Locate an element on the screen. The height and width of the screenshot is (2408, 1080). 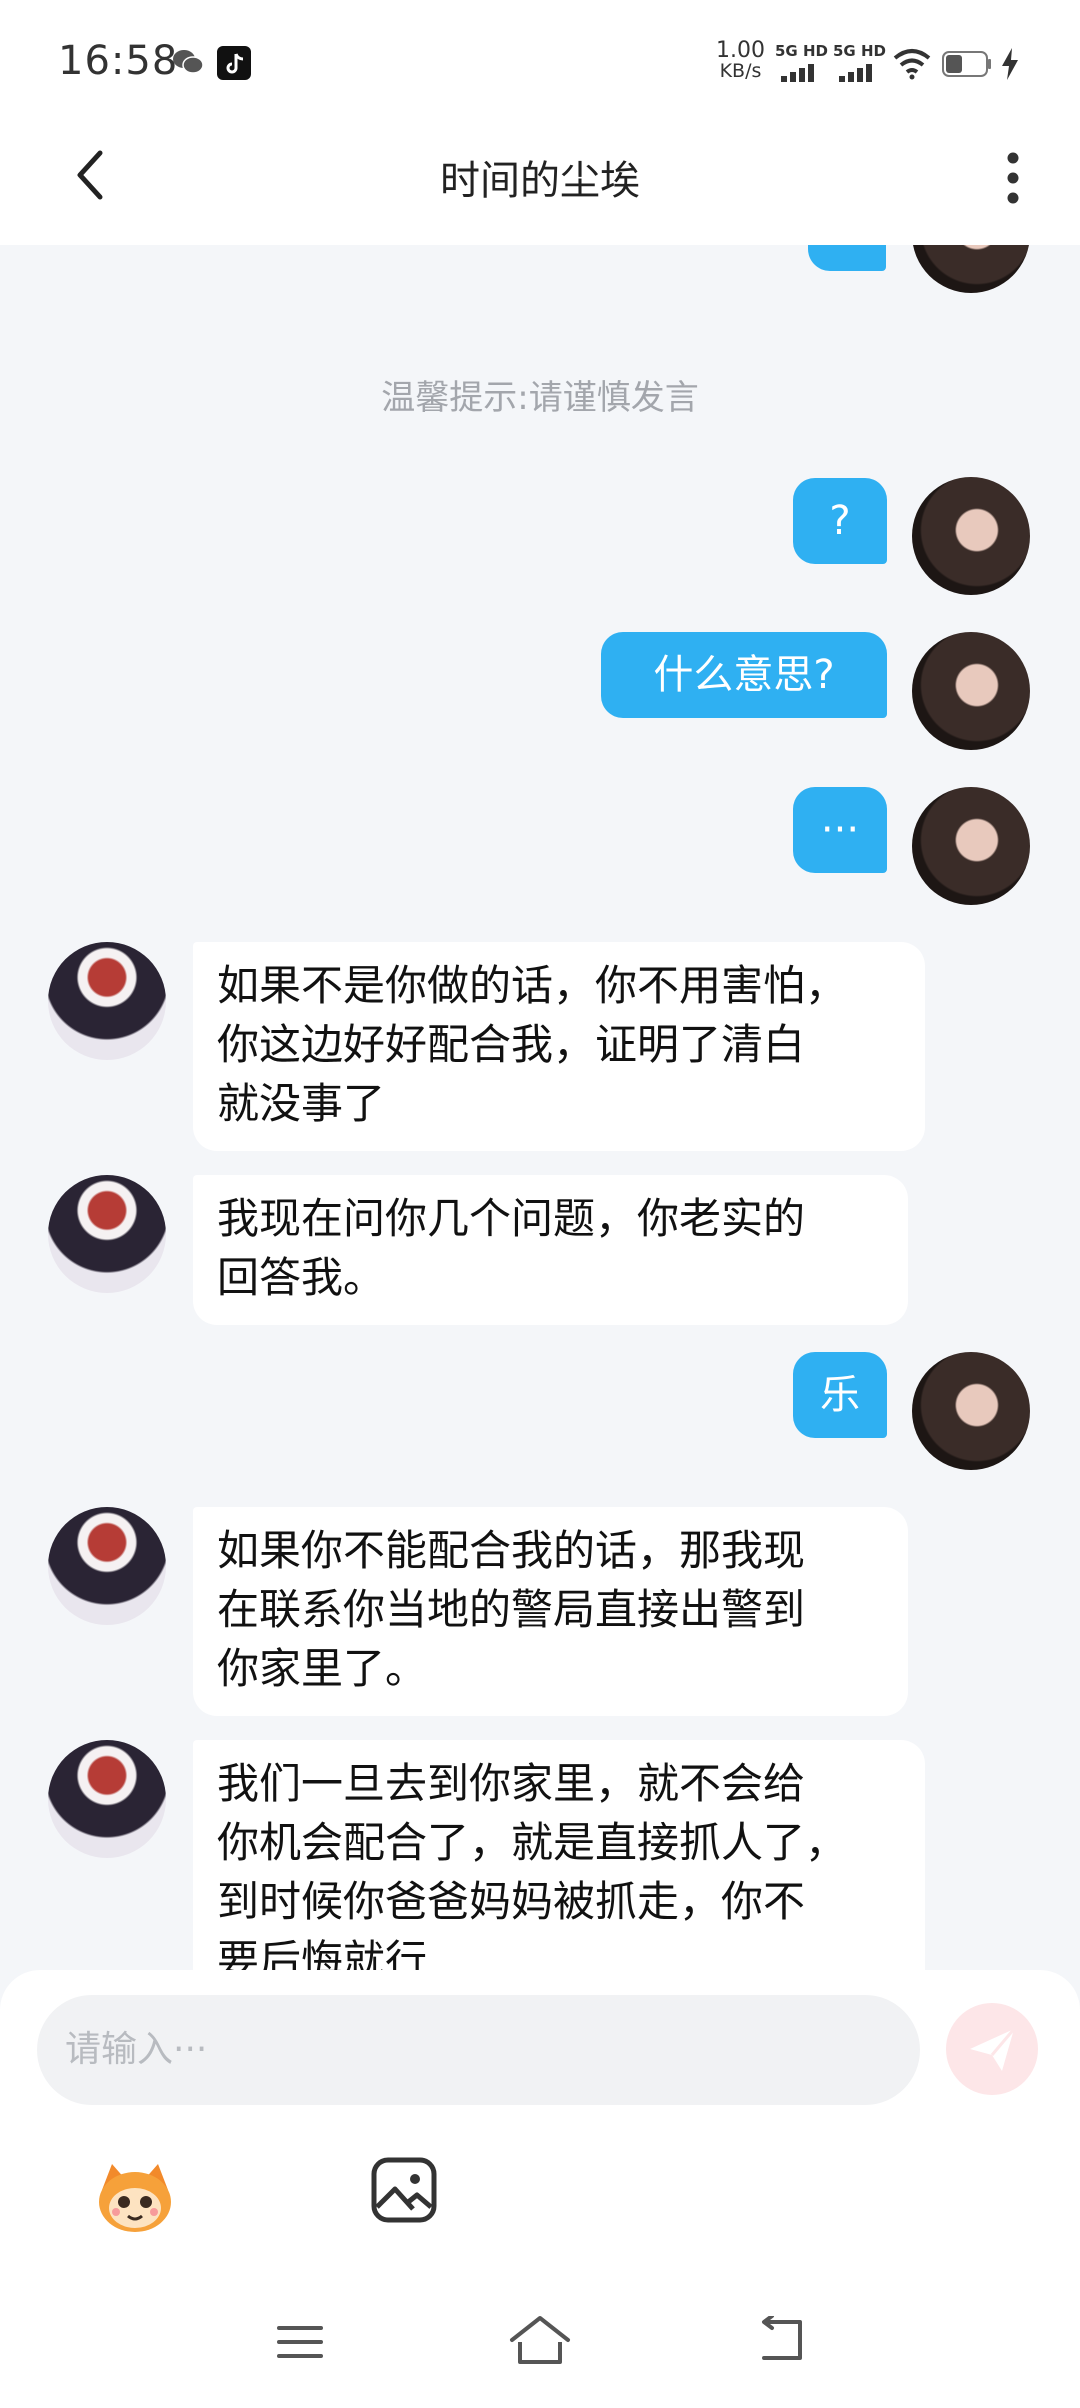
message-line: 要后悔就行 is located at coordinates (322, 1954).